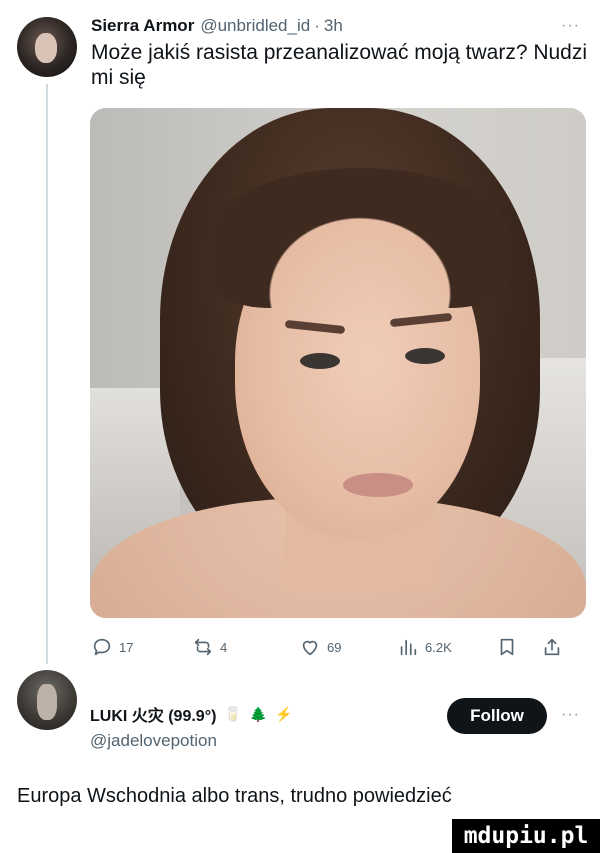  What do you see at coordinates (47, 374) in the screenshot?
I see `thread-connector-line` at bounding box center [47, 374].